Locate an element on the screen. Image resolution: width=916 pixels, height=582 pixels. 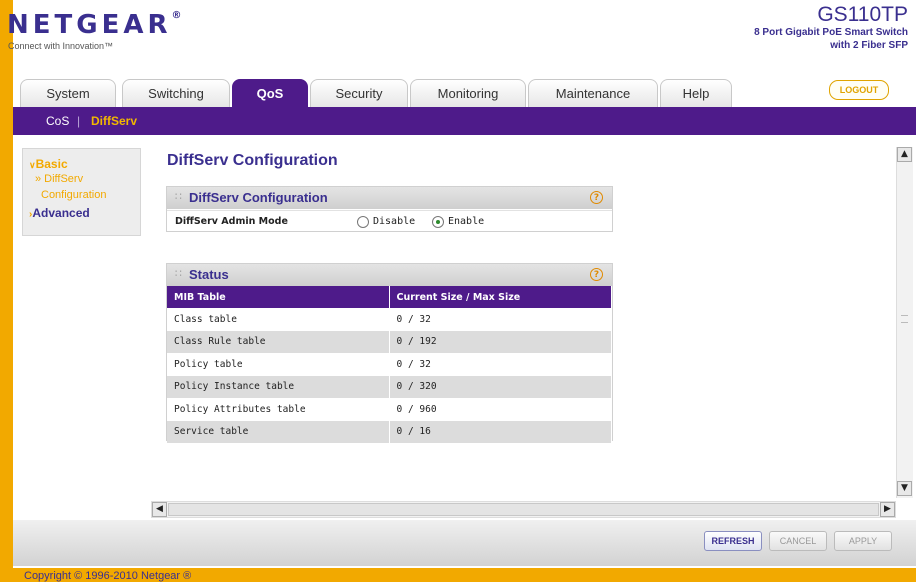
table-cell: Service table is located at coordinates (278, 431).